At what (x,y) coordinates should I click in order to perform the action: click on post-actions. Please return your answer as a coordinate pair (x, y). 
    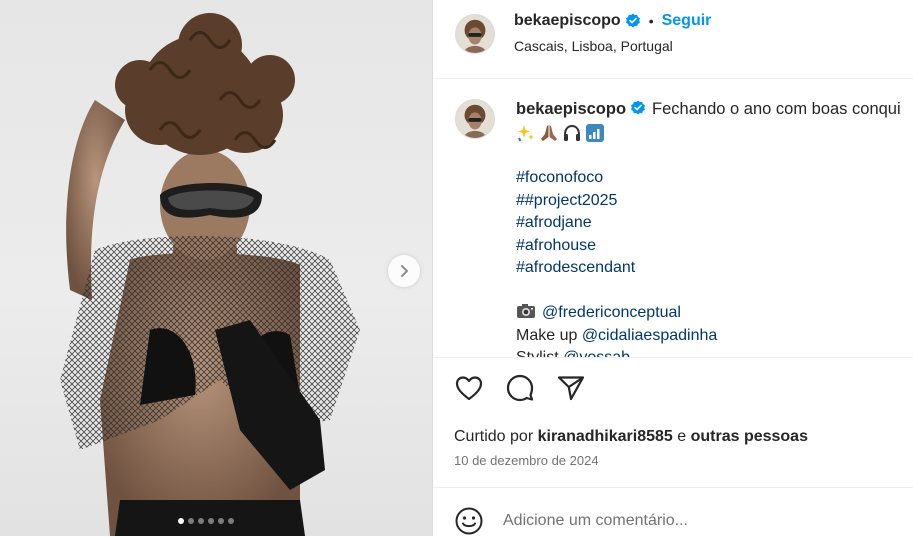
    Looking at the image, I should click on (520, 388).